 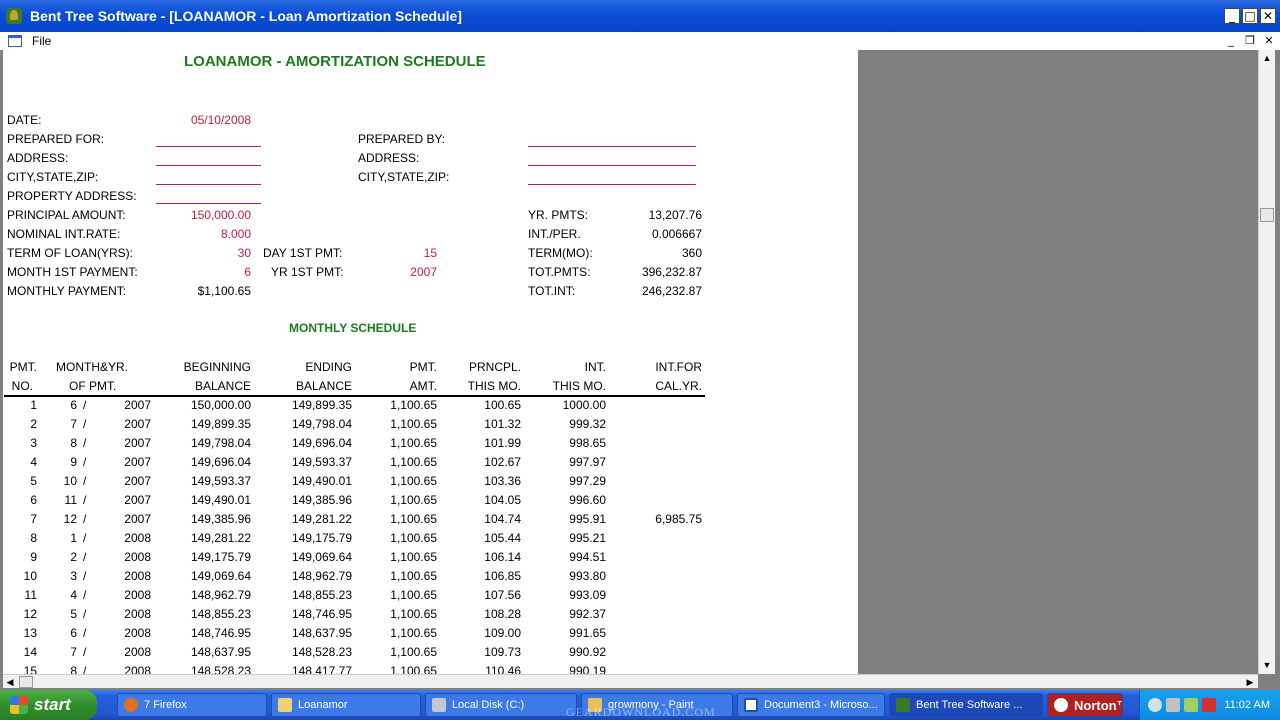 What do you see at coordinates (587, 557) in the screenshot?
I see `cell-interest: 994.51` at bounding box center [587, 557].